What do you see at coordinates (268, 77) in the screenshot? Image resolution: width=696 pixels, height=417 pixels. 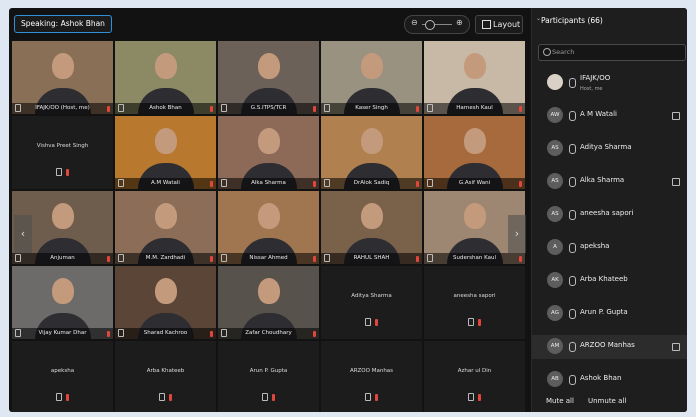 I see `video-tile: G.S.ITPS/TCR` at bounding box center [268, 77].